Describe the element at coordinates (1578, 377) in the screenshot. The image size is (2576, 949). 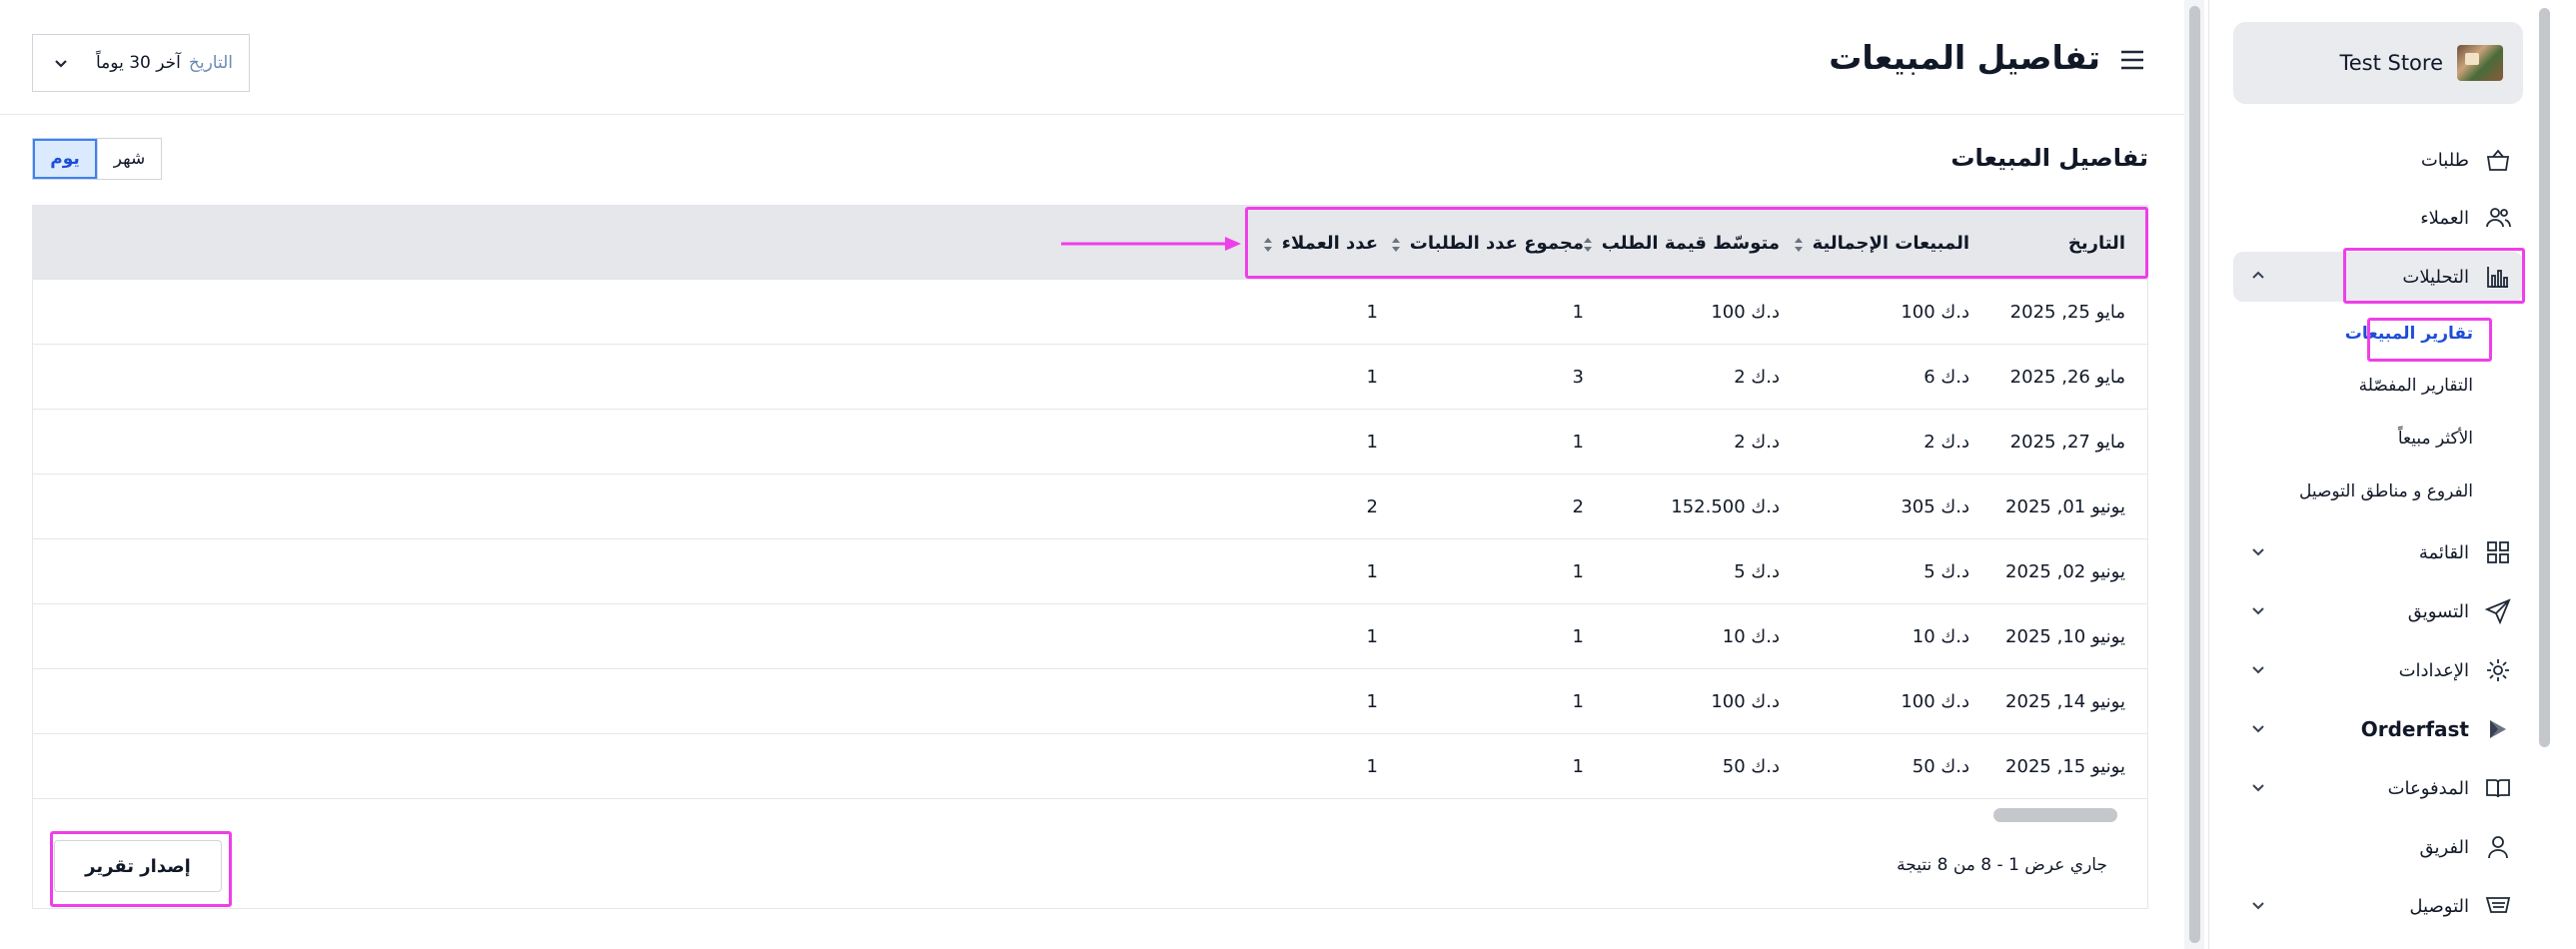
I see `table-cell: 3` at that location.